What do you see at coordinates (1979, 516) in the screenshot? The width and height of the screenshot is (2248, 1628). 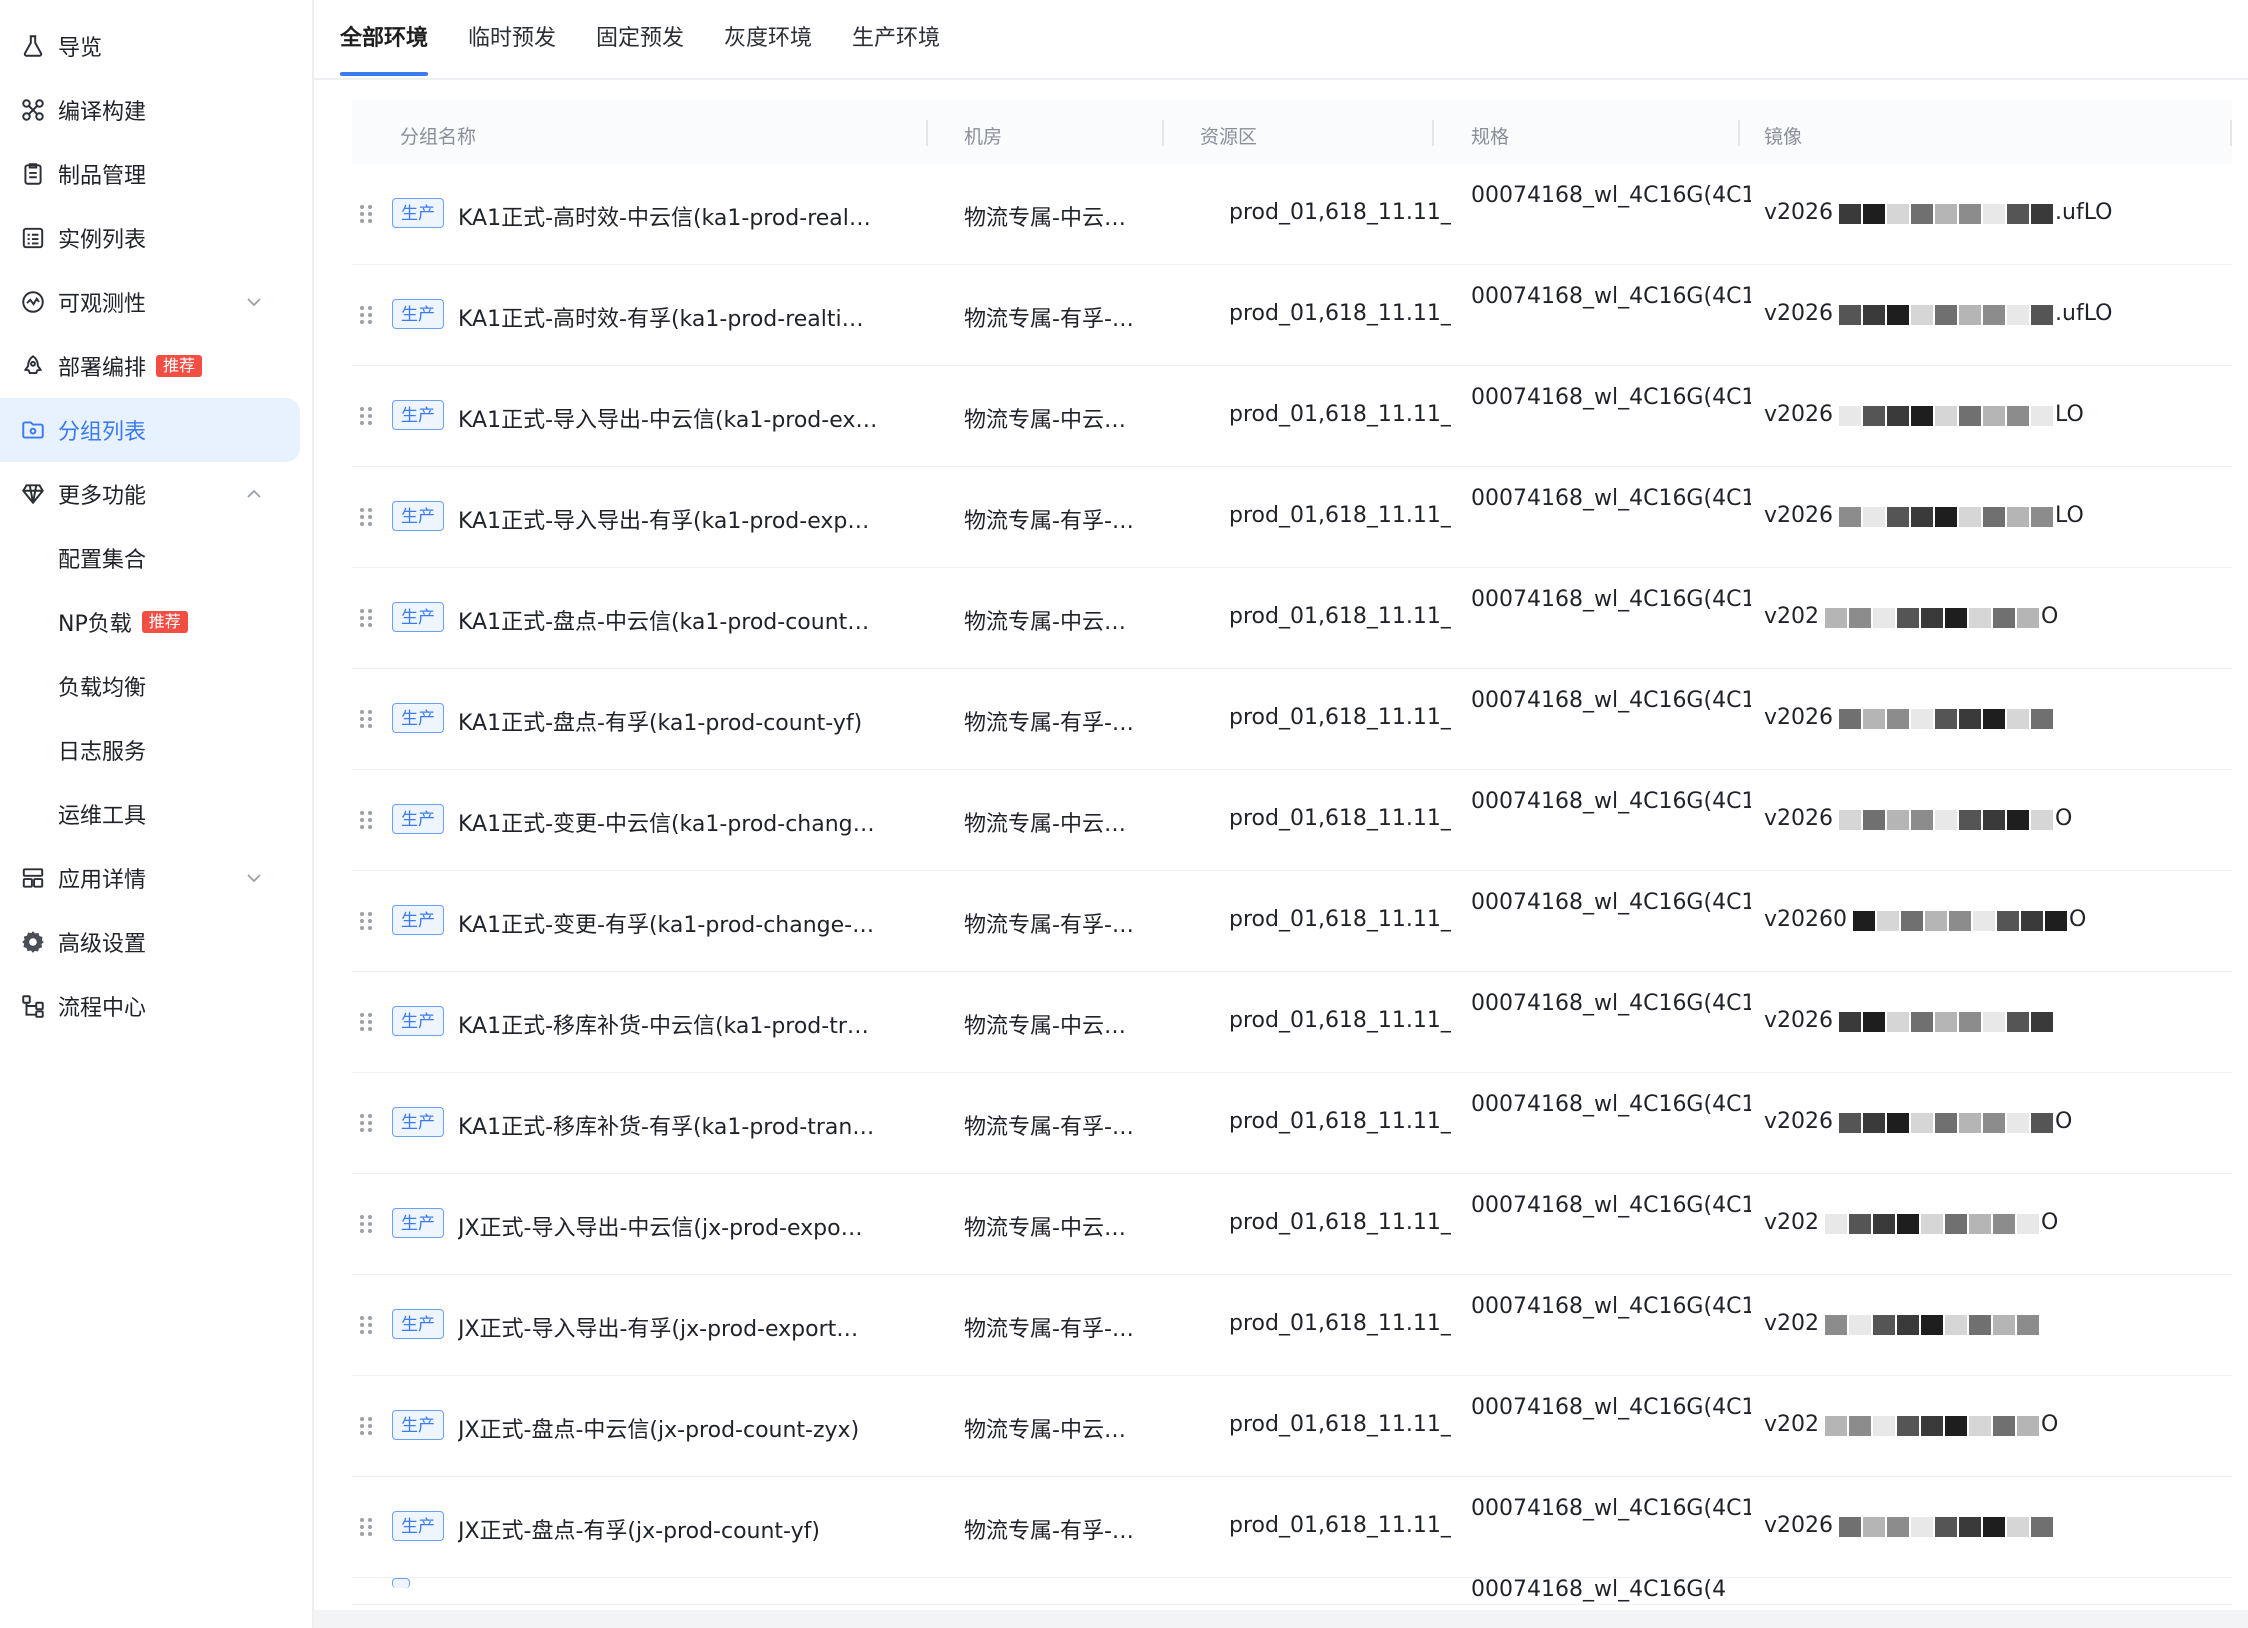 I see `image-cell: v2026 LO` at bounding box center [1979, 516].